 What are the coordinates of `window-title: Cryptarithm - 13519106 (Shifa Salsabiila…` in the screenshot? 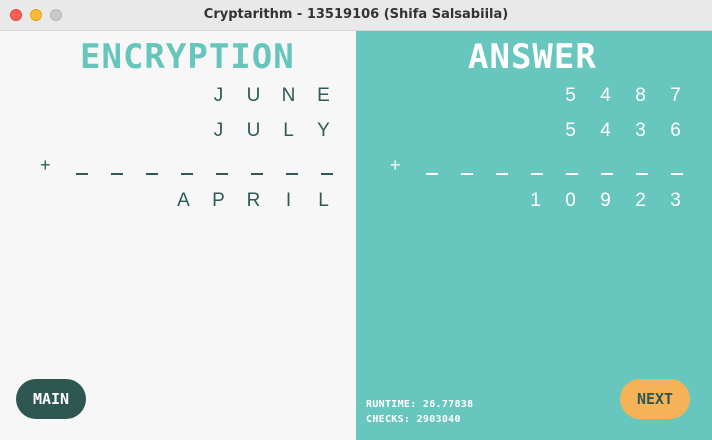 It's located at (356, 14).